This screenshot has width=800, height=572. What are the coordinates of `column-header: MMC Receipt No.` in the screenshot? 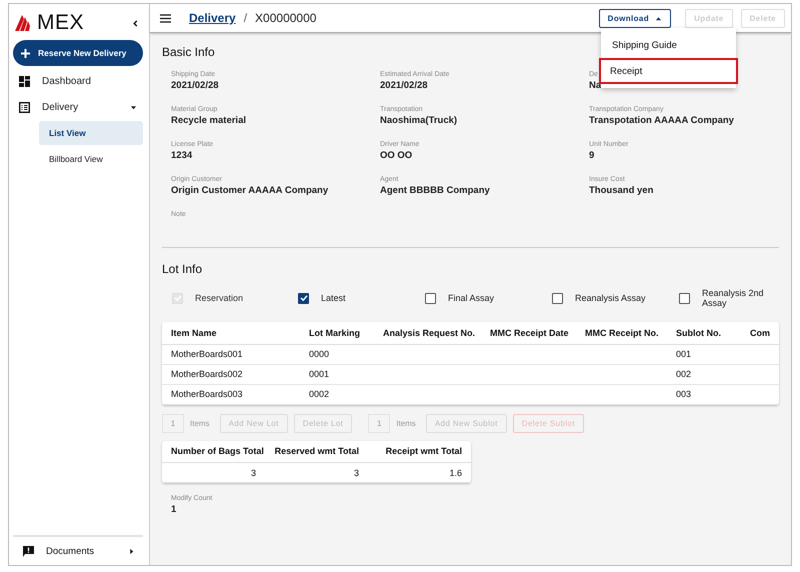 It's located at (621, 333).